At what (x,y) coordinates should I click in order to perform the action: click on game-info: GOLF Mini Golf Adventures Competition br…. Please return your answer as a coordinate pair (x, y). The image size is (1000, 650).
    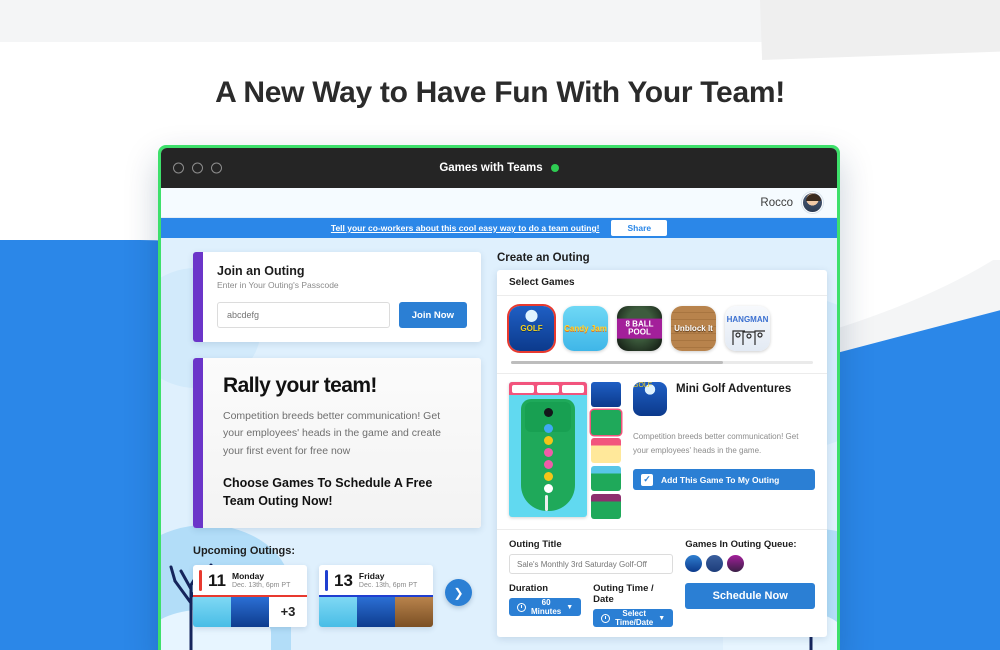
    Looking at the image, I should click on (723, 450).